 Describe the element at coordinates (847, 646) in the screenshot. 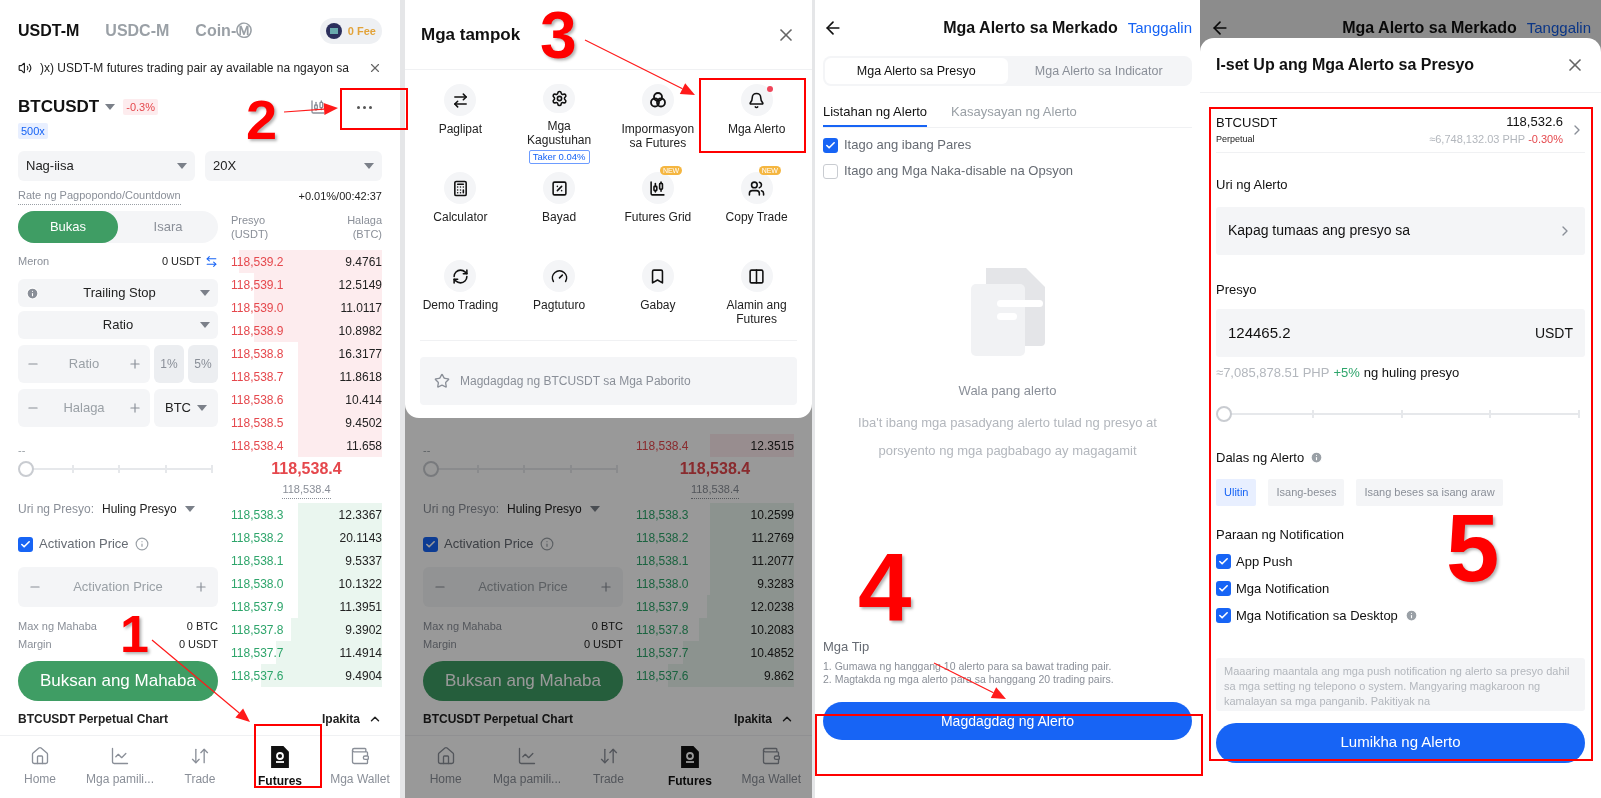

I see `tips-title: Mga Tip` at that location.